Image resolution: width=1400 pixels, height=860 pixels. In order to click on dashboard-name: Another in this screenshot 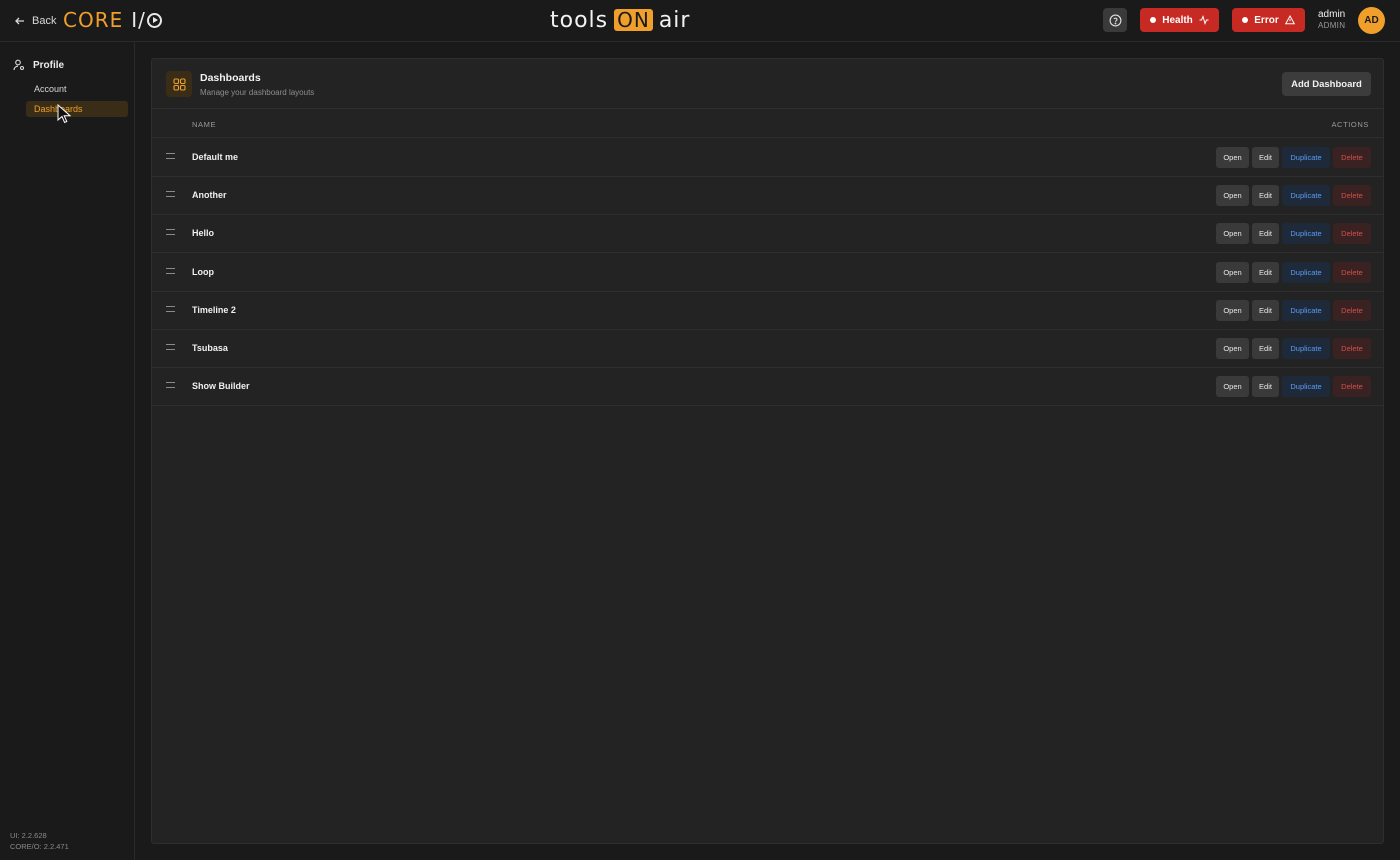, I will do `click(209, 195)`.